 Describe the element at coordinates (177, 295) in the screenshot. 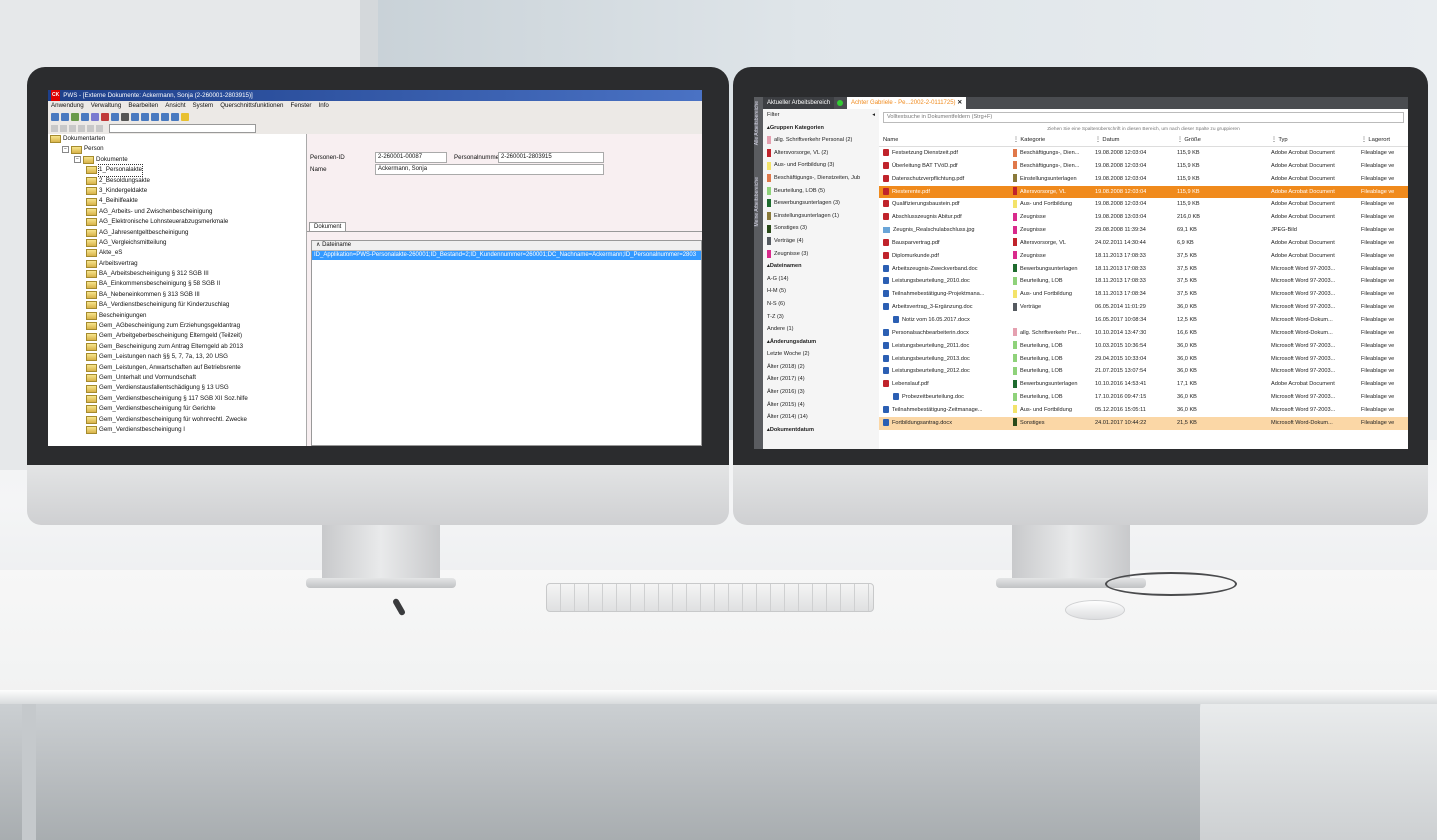

I see `tree-item: BA_Nebeneinkommen § 313 SGB III` at that location.